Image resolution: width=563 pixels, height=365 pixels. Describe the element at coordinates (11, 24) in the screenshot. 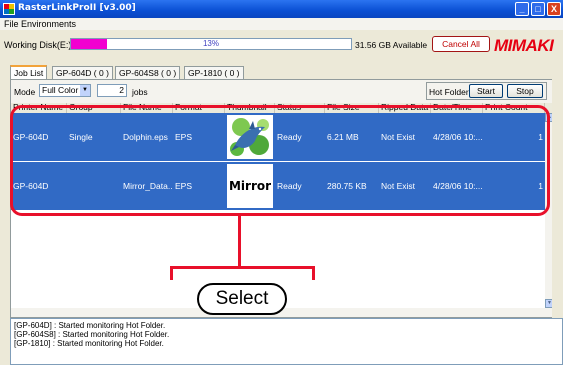

I see `menu-file: File` at that location.